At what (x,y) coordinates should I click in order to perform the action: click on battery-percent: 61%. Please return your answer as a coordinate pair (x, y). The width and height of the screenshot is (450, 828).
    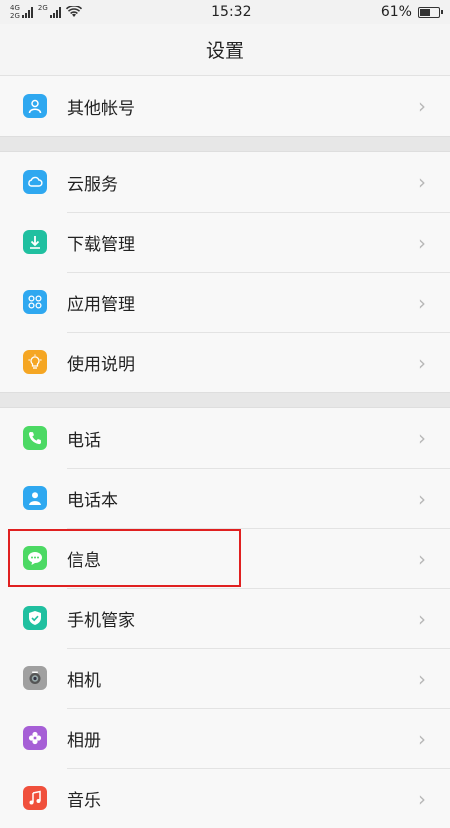
    Looking at the image, I should click on (396, 12).